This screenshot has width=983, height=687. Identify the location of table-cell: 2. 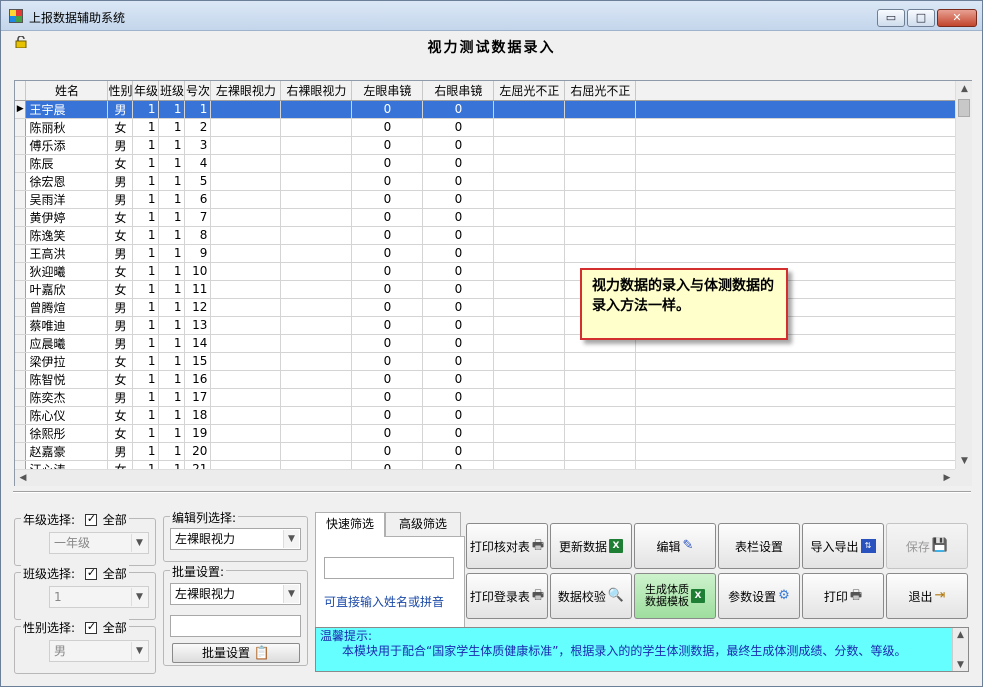
(198, 127).